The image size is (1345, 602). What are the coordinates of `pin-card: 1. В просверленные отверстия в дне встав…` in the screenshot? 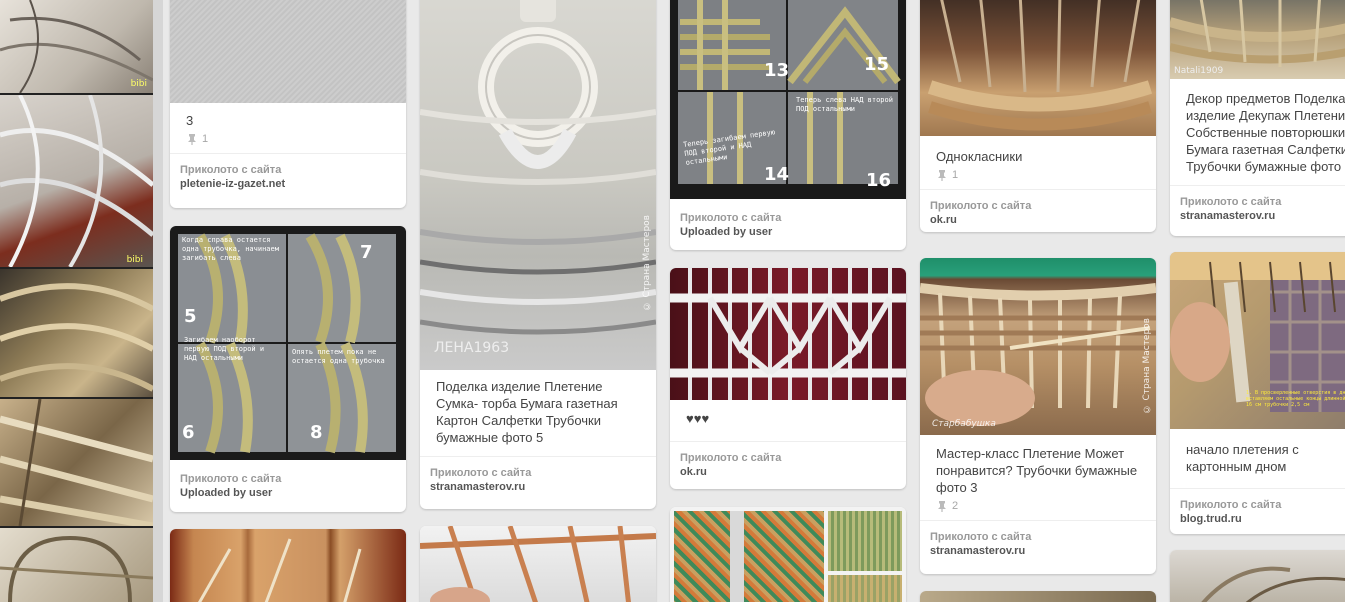 It's located at (1257, 393).